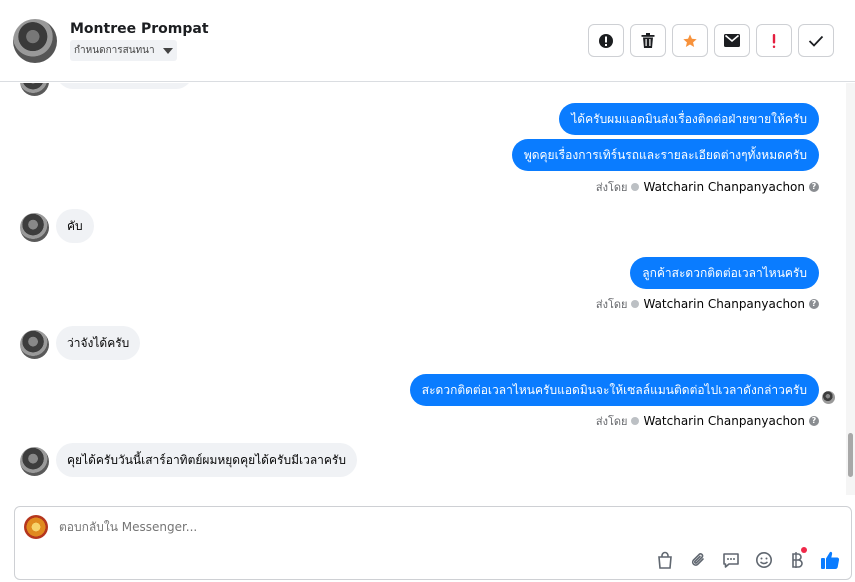  I want to click on mark-spam-button, so click(606, 40).